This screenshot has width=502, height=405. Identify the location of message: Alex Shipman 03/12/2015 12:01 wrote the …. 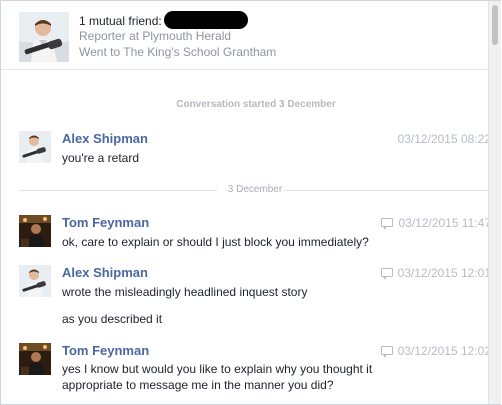
(255, 297).